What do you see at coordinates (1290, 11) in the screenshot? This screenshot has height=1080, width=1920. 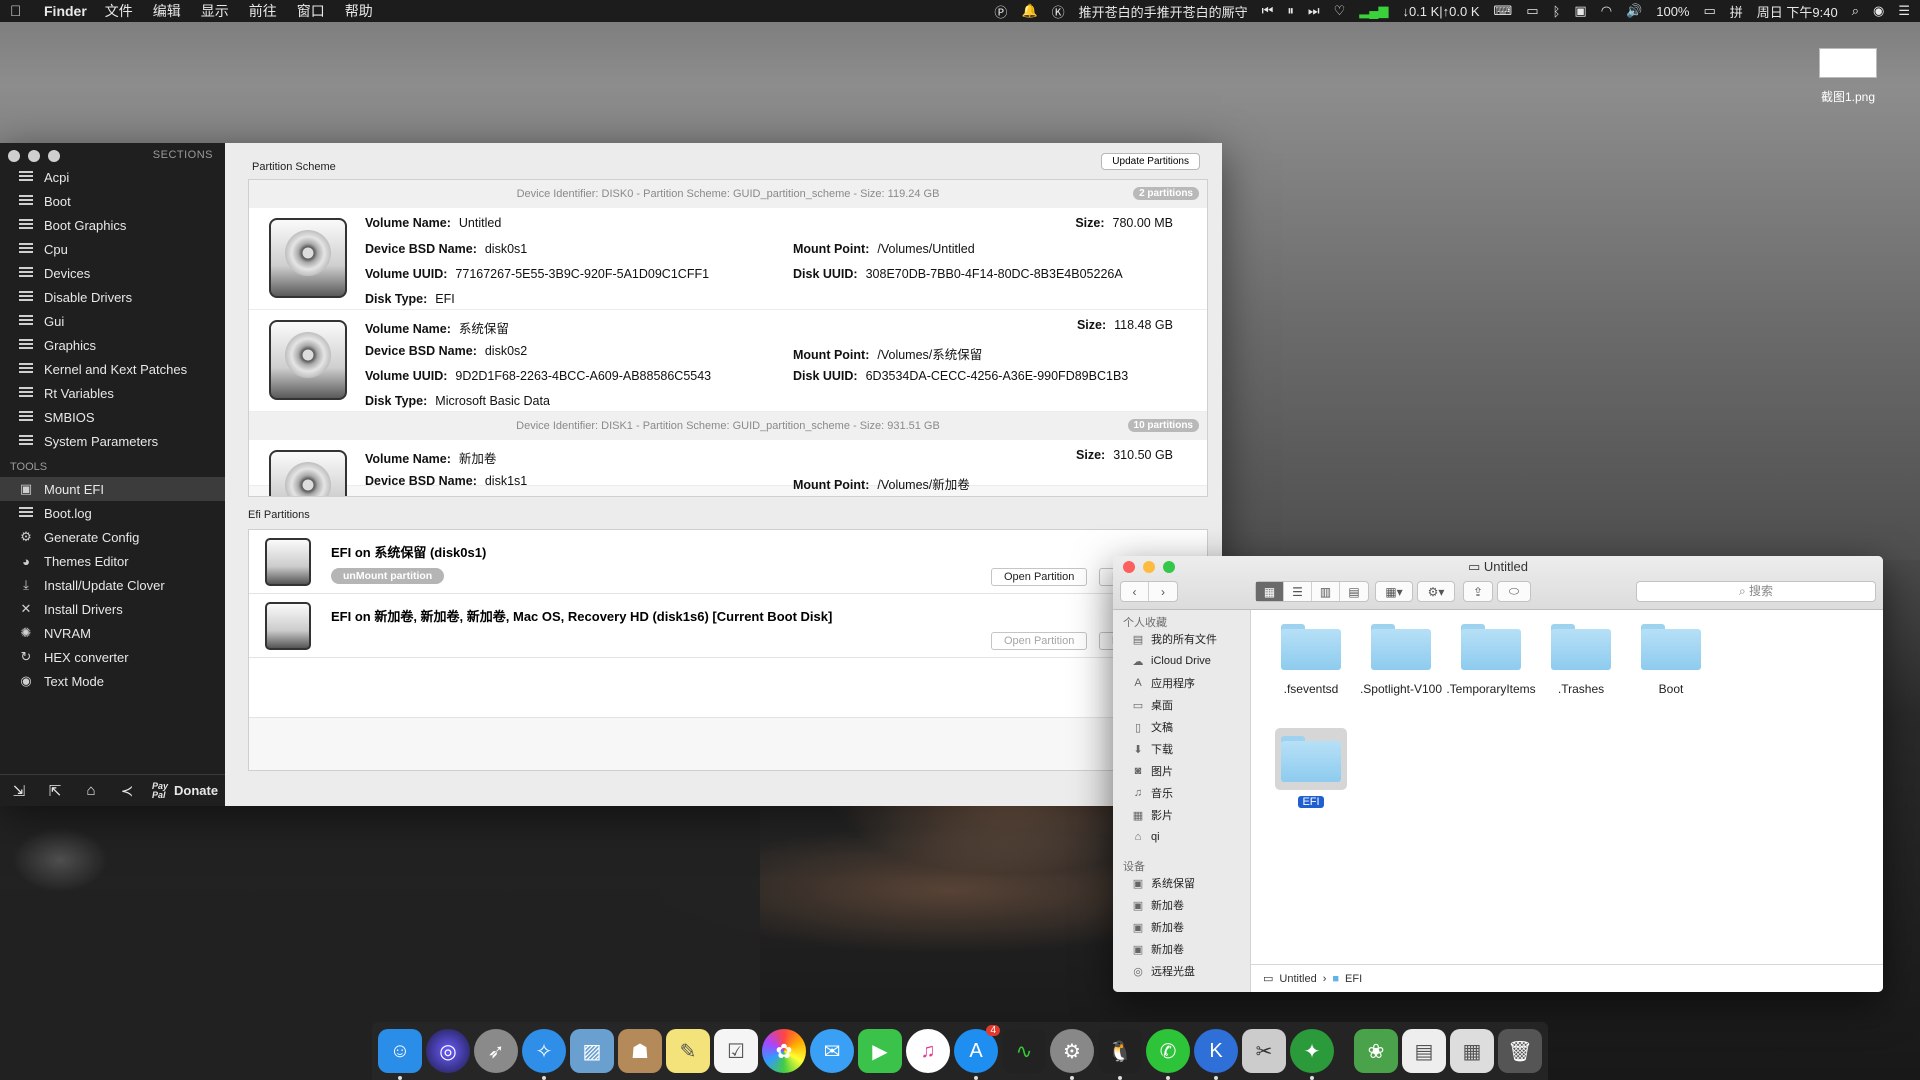 I see `pause-icon: ⏸` at bounding box center [1290, 11].